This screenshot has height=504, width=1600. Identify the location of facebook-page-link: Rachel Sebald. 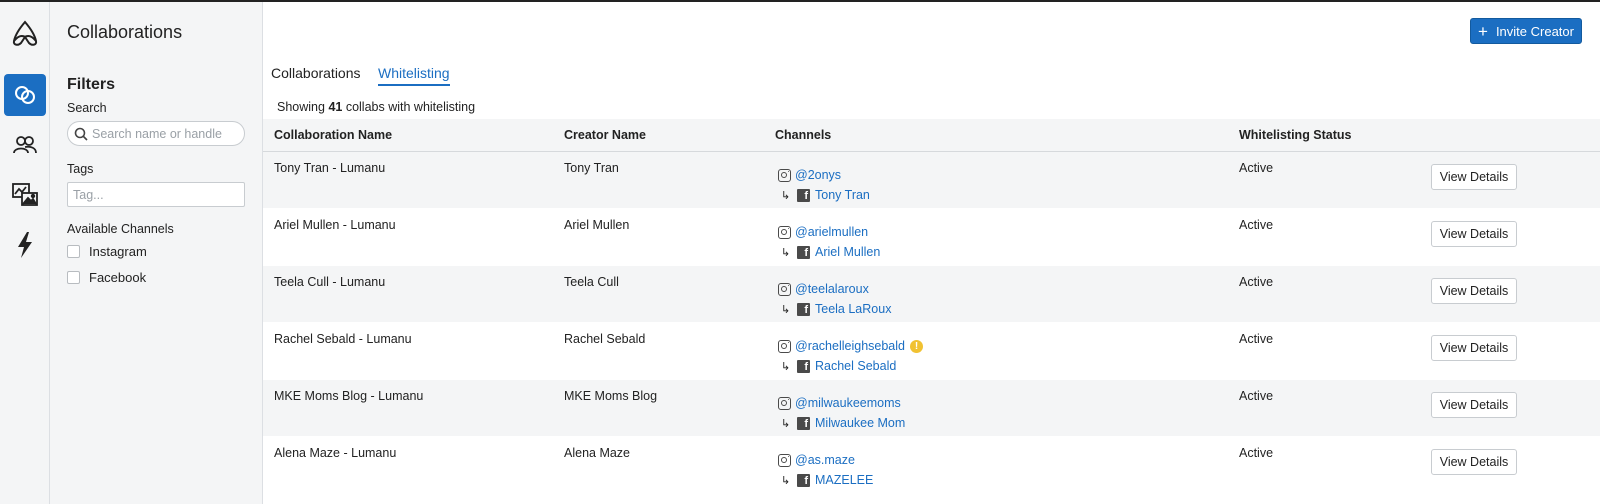
(855, 366).